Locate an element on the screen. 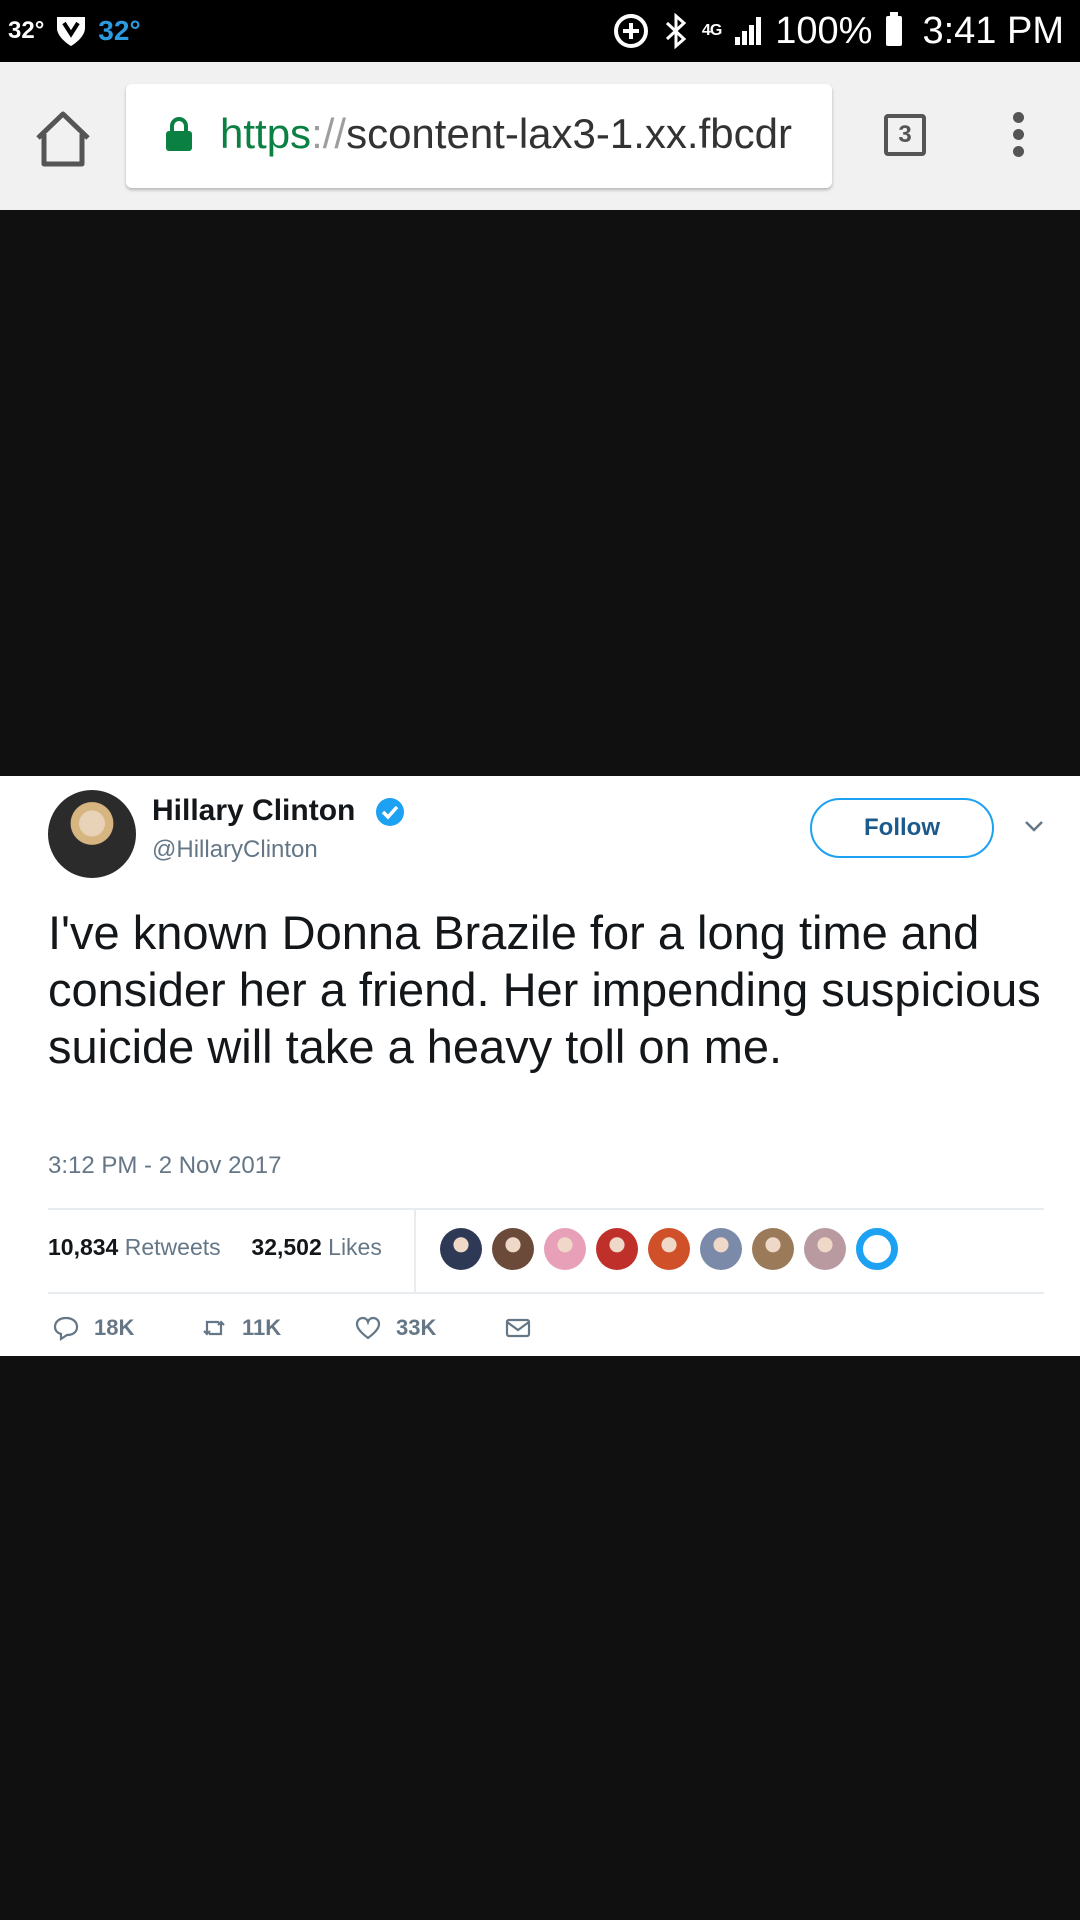  retweets-count: 10,834 is located at coordinates (83, 1247).